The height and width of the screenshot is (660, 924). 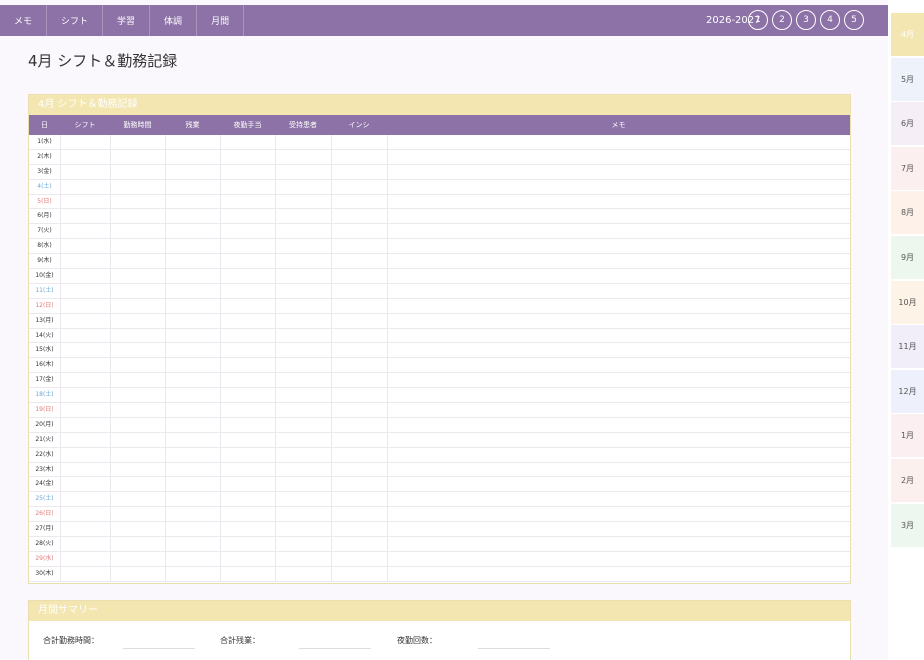 I want to click on nav-tab-study: 学習, so click(x=127, y=20).